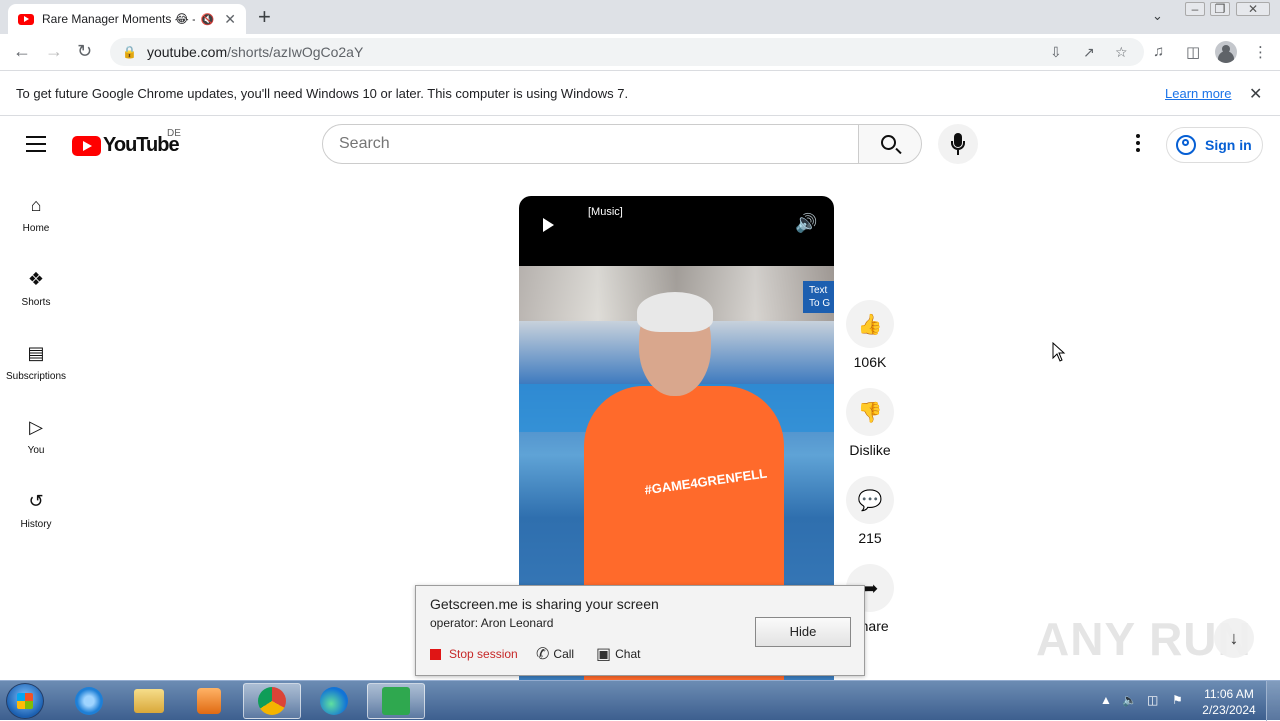  I want to click on tab-audio-icon: 🔇, so click(208, 19).